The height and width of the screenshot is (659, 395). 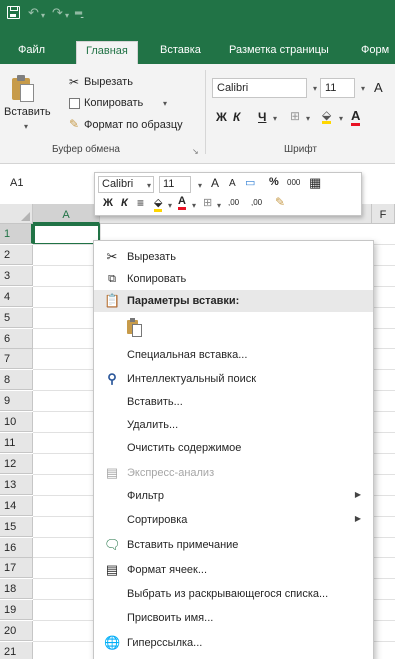 What do you see at coordinates (259, 88) in the screenshot?
I see `font-name-combo: Calibri` at bounding box center [259, 88].